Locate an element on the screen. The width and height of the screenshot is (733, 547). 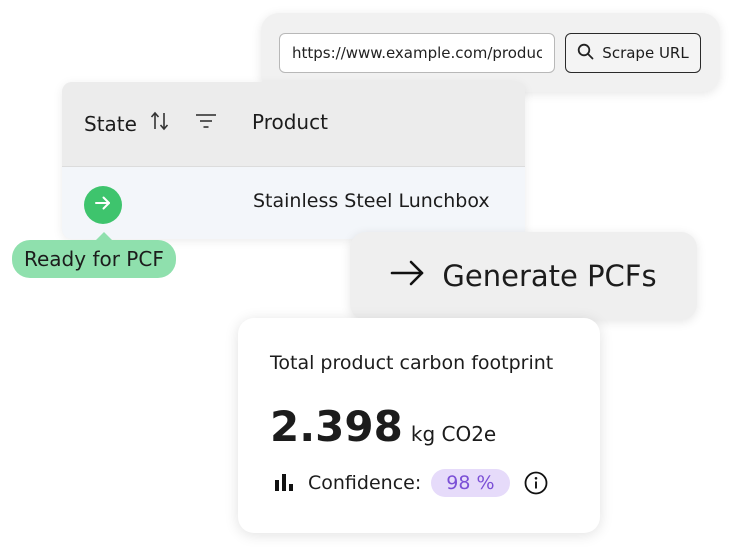
ready-state-badge is located at coordinates (103, 205).